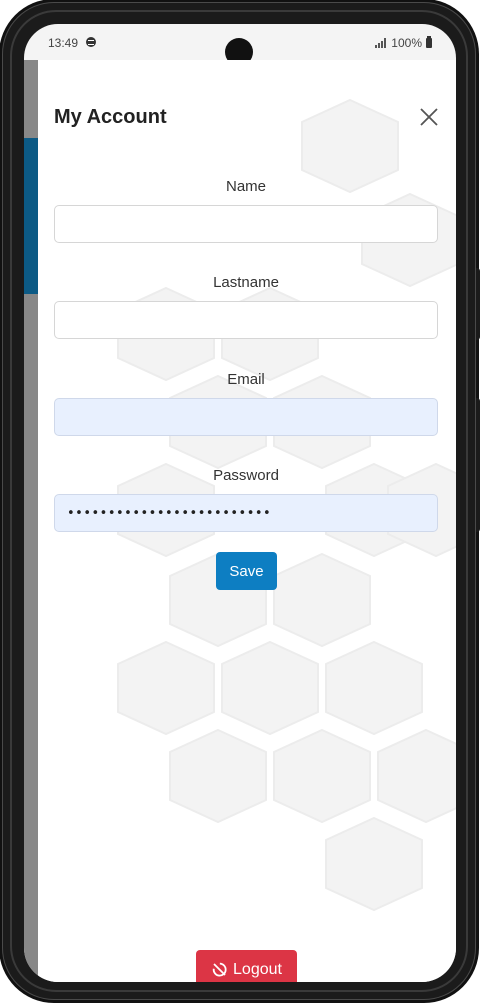 The width and height of the screenshot is (481, 1005). What do you see at coordinates (478, 304) in the screenshot?
I see `volume-button` at bounding box center [478, 304].